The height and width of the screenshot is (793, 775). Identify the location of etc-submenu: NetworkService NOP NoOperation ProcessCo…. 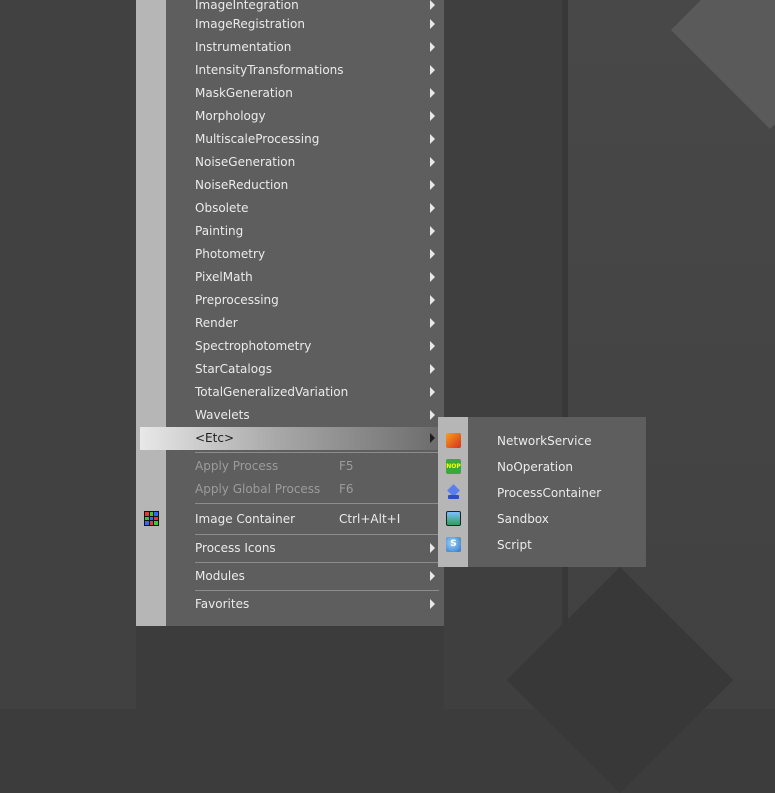
(542, 492).